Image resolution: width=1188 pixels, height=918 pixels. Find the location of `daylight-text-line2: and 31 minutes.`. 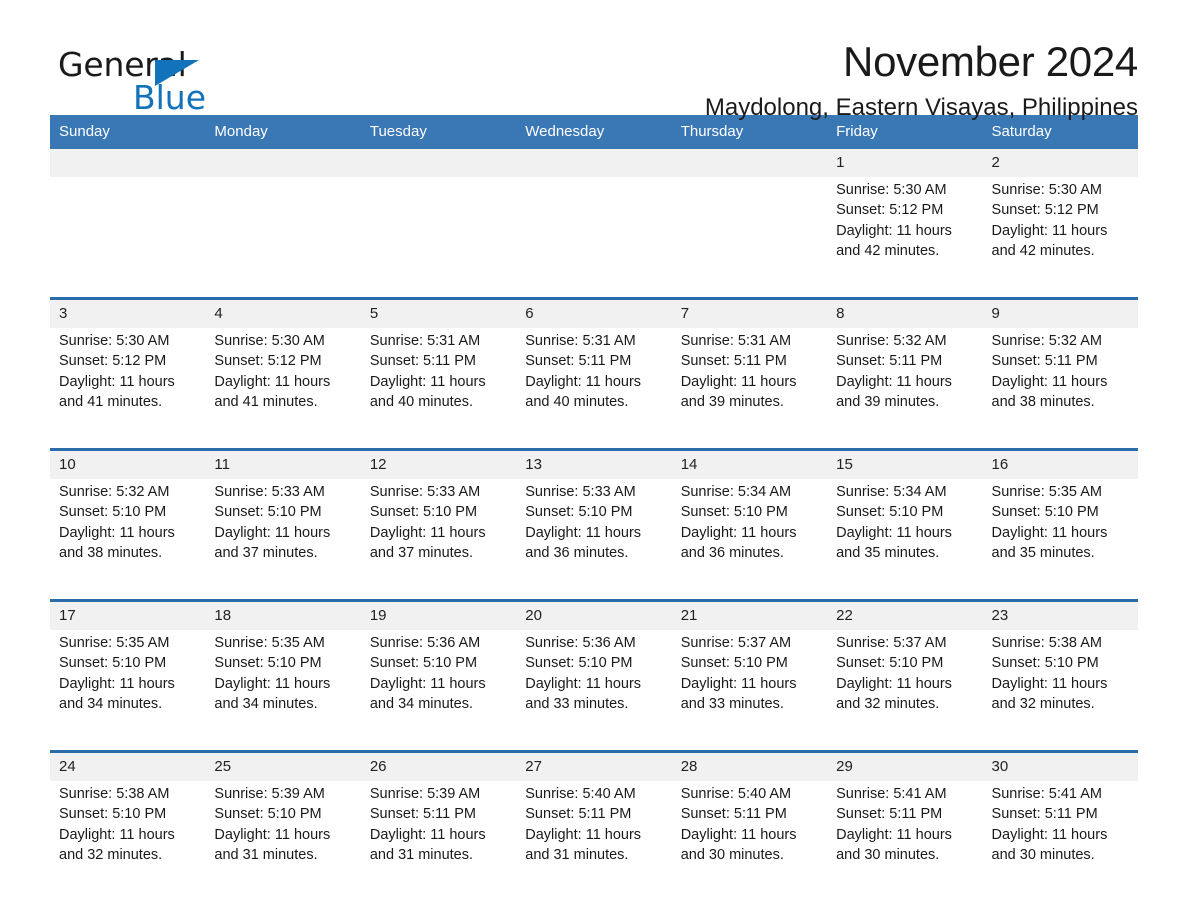

daylight-text-line2: and 31 minutes. is located at coordinates (421, 854).